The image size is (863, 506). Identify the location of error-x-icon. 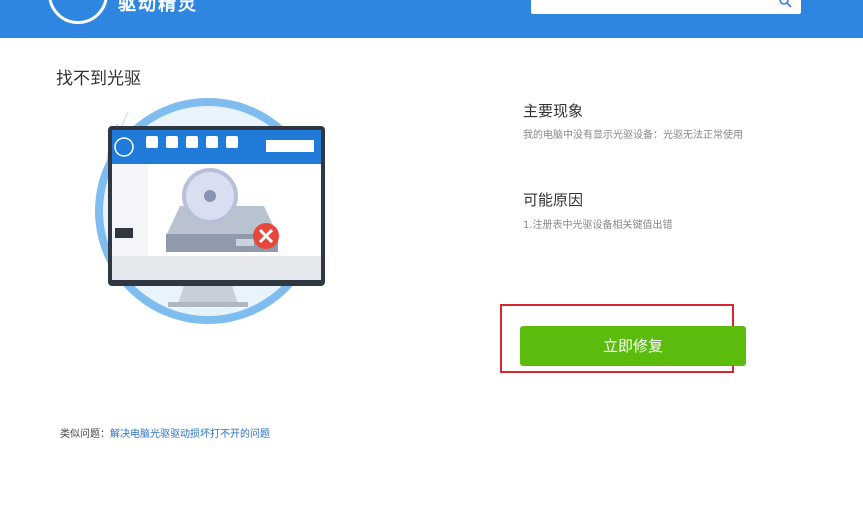
(266, 236).